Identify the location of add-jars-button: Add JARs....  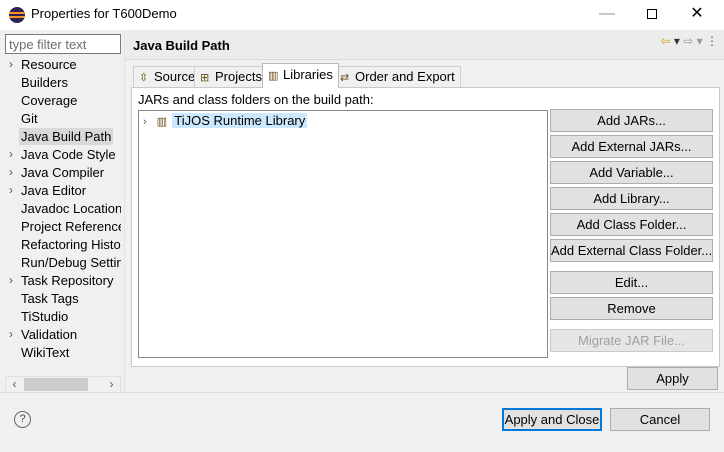
(631, 120).